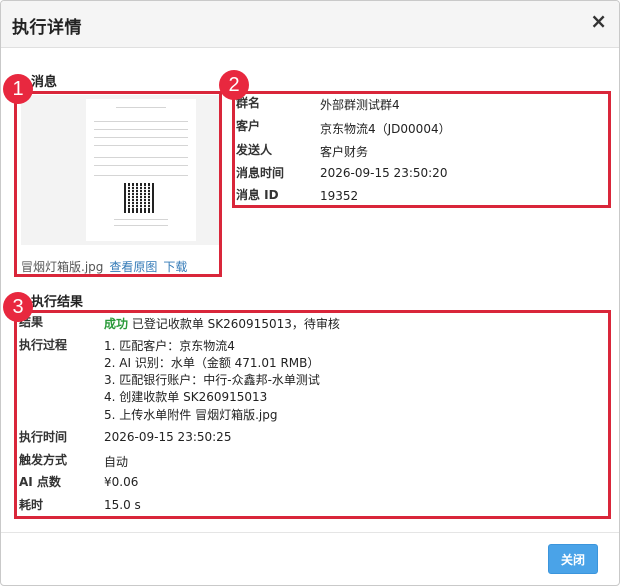  What do you see at coordinates (139, 198) in the screenshot?
I see `qr-code-icon` at bounding box center [139, 198].